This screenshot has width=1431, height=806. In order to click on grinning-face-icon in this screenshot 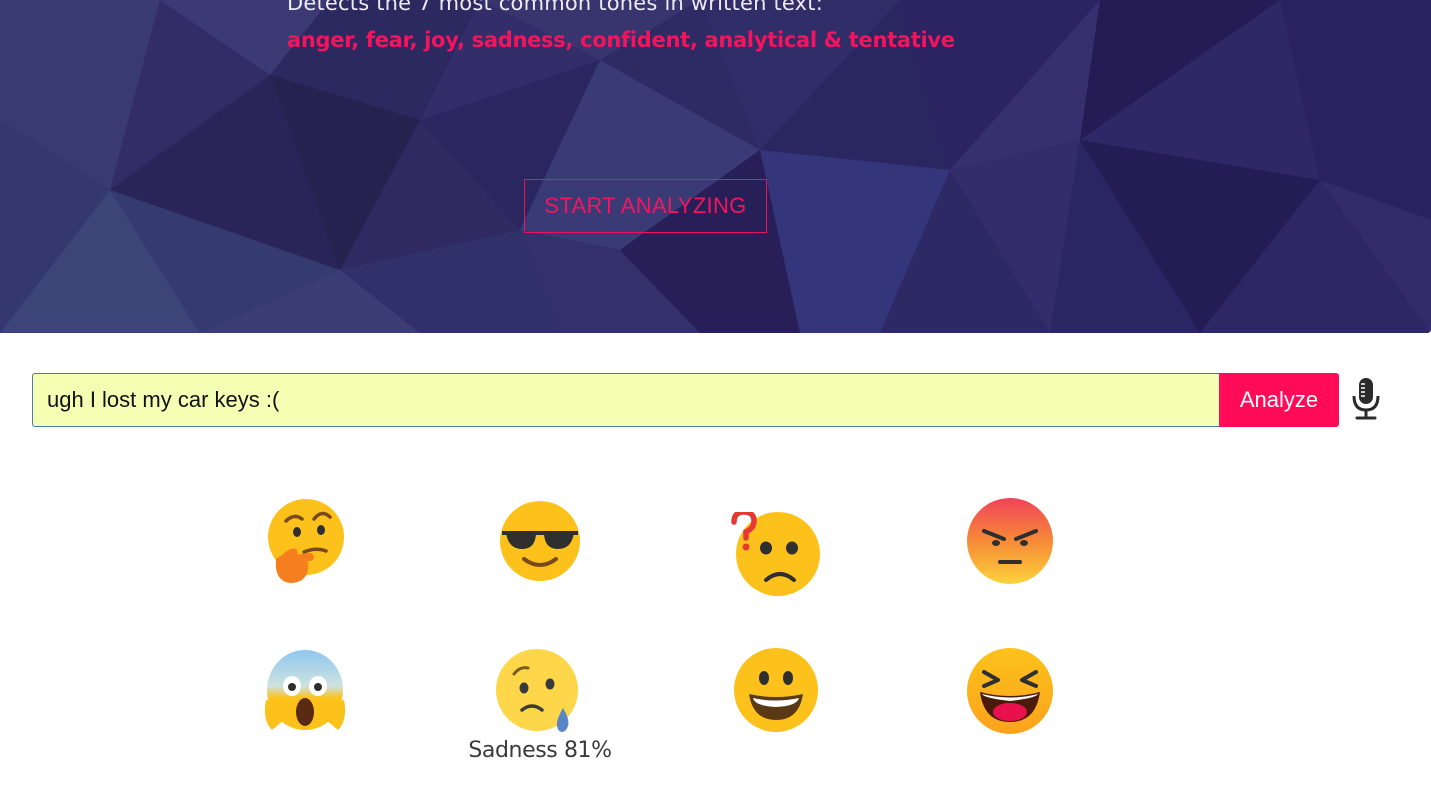, I will do `click(776, 690)`.